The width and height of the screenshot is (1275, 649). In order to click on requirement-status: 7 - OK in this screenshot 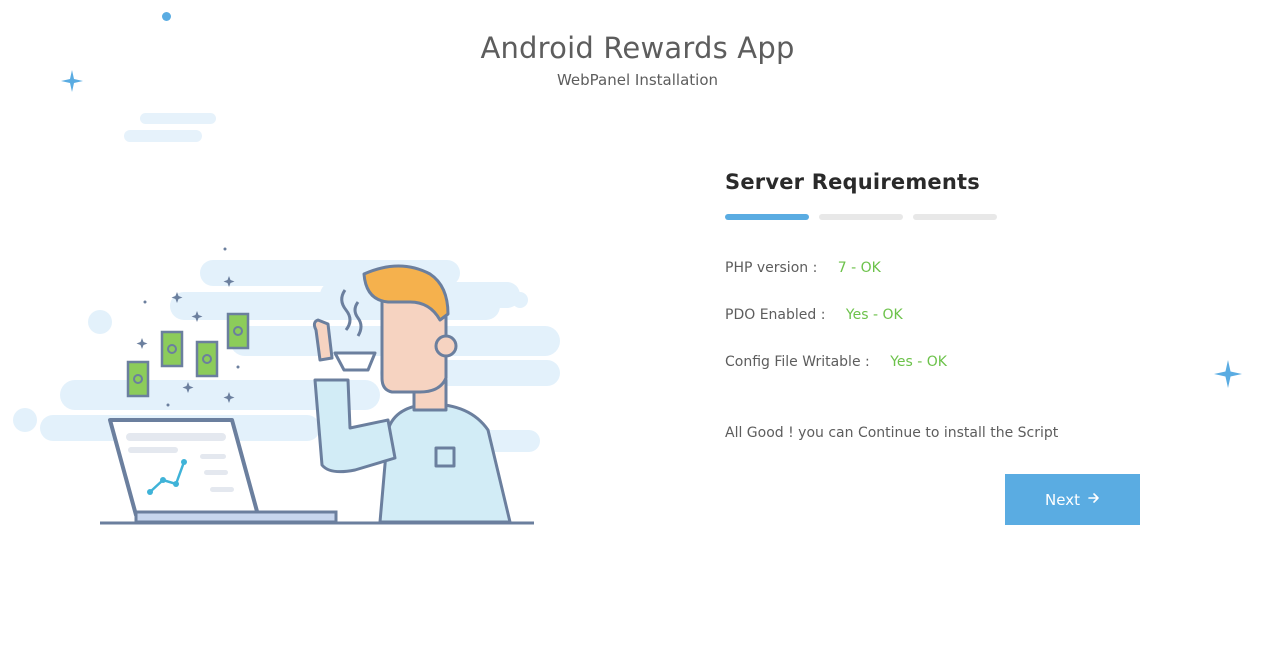, I will do `click(859, 268)`.